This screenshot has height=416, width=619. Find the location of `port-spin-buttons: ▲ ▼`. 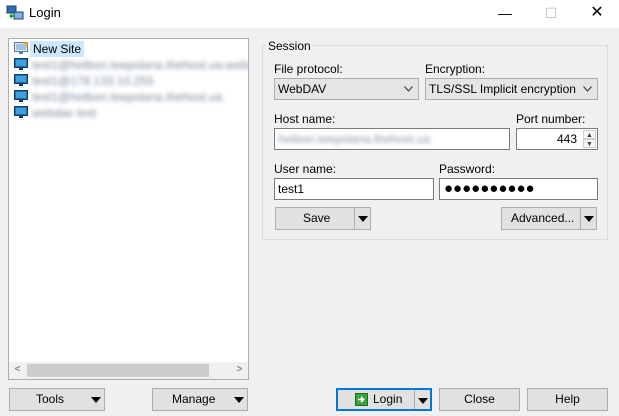

port-spin-buttons: ▲ ▼ is located at coordinates (589, 139).